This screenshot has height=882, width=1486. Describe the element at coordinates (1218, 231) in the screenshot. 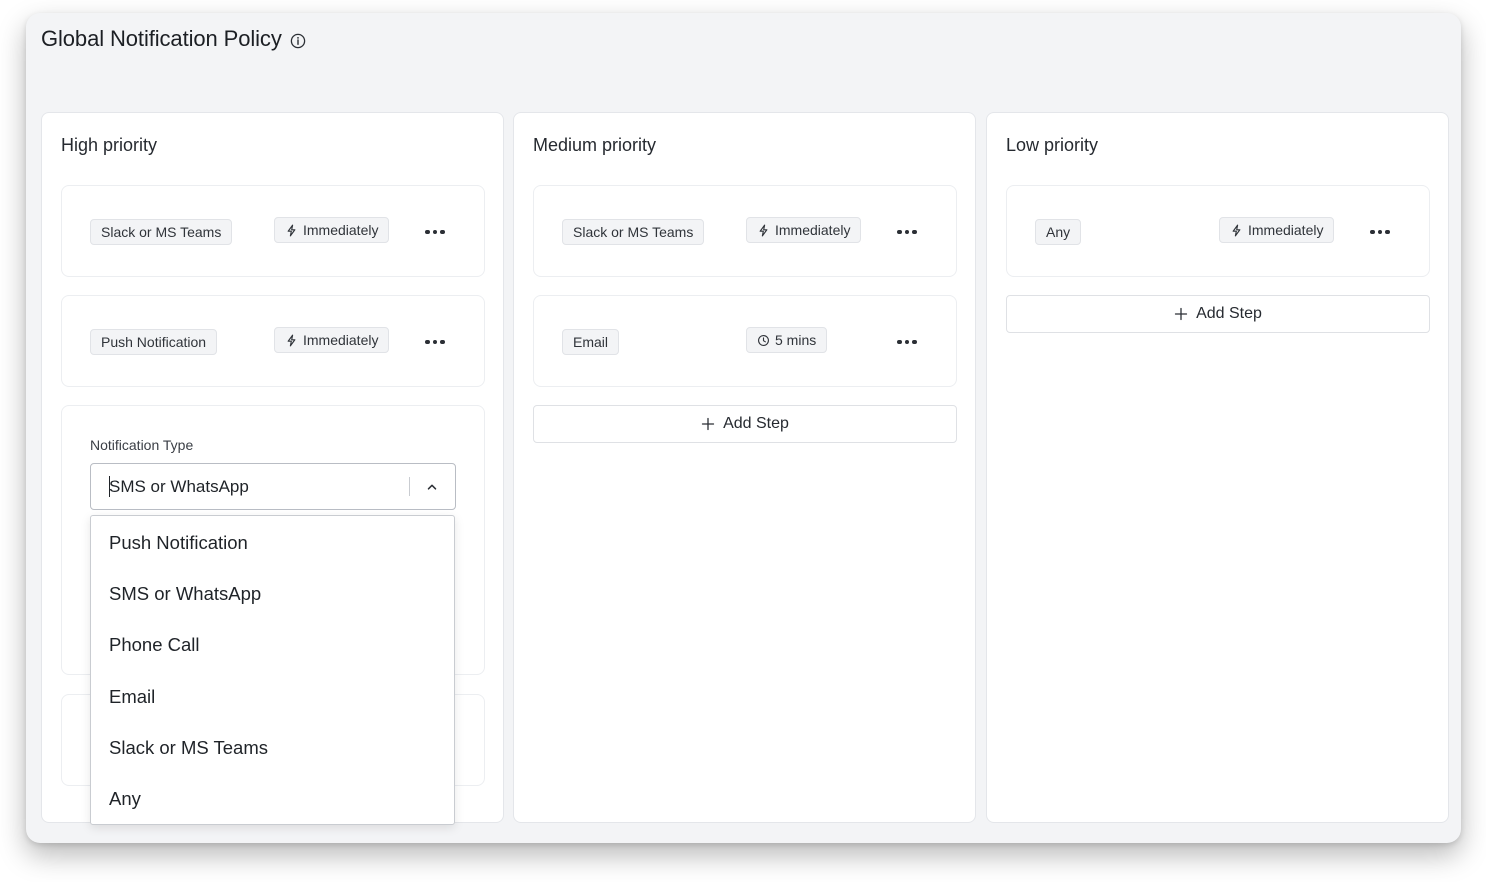

I see `step-card: Any Immediately` at that location.